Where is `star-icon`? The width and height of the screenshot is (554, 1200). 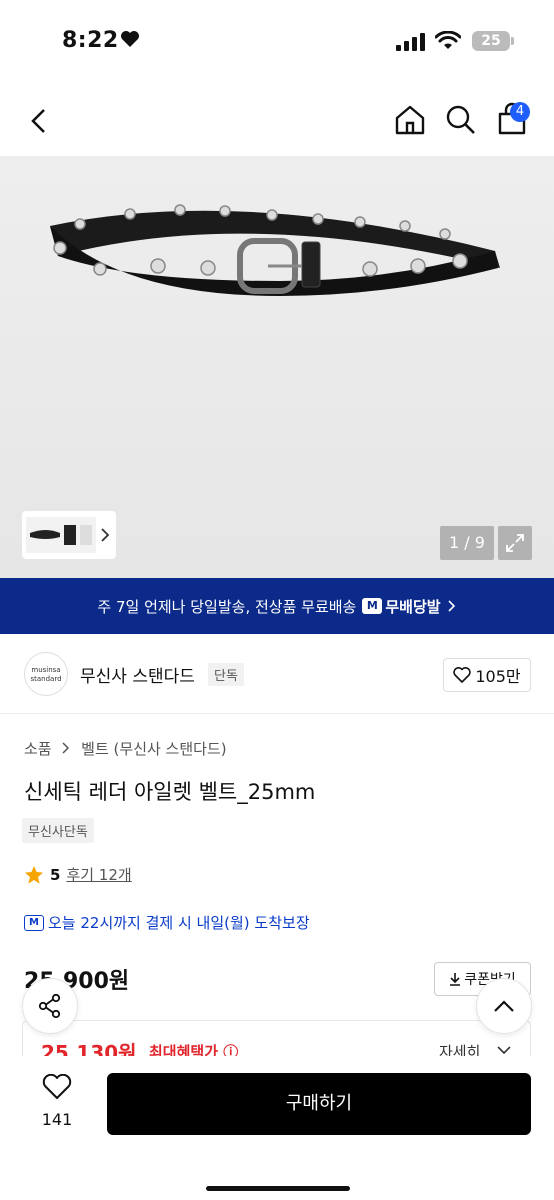 star-icon is located at coordinates (34, 874).